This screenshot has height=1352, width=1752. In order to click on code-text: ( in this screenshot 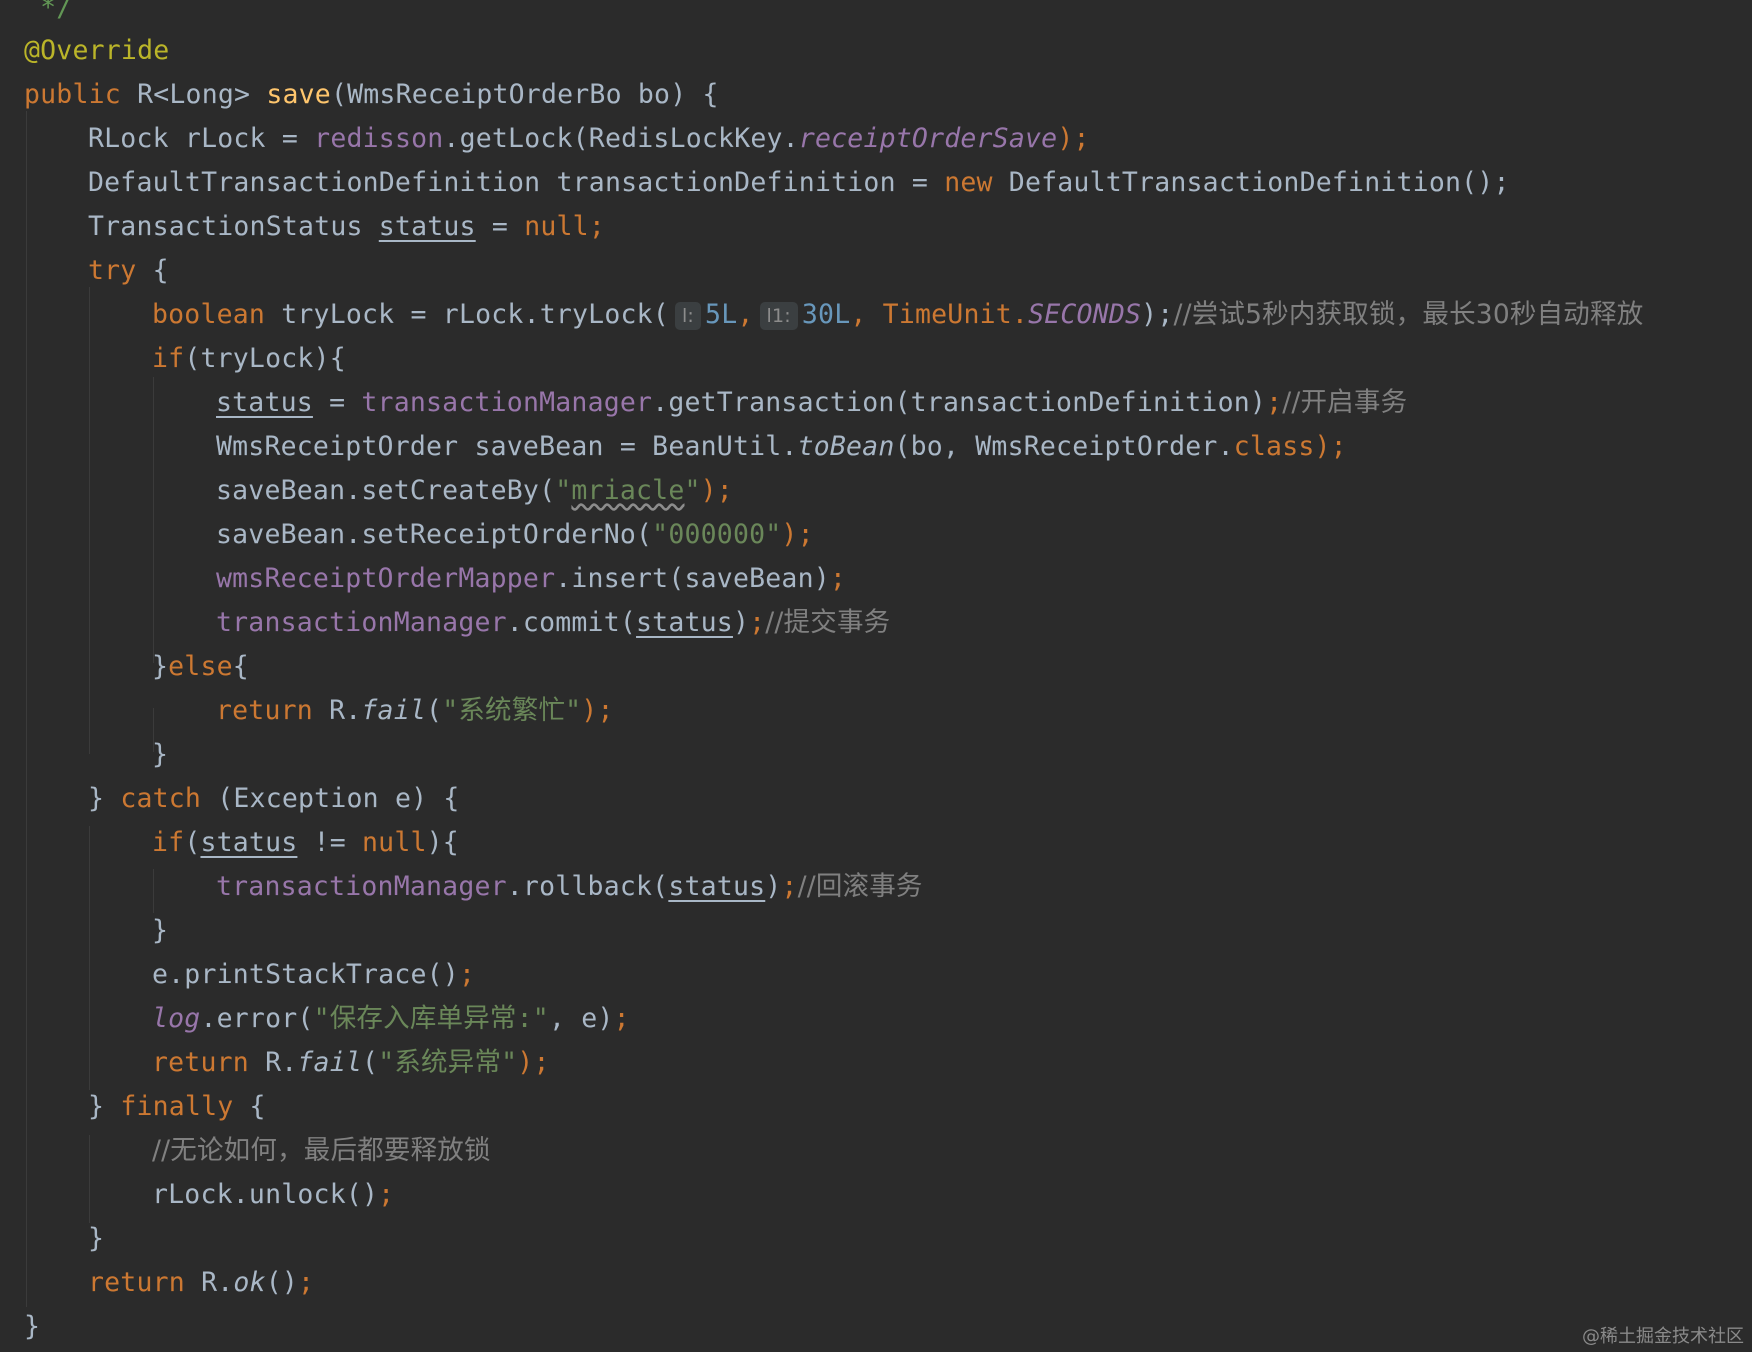, I will do `click(370, 1062)`.